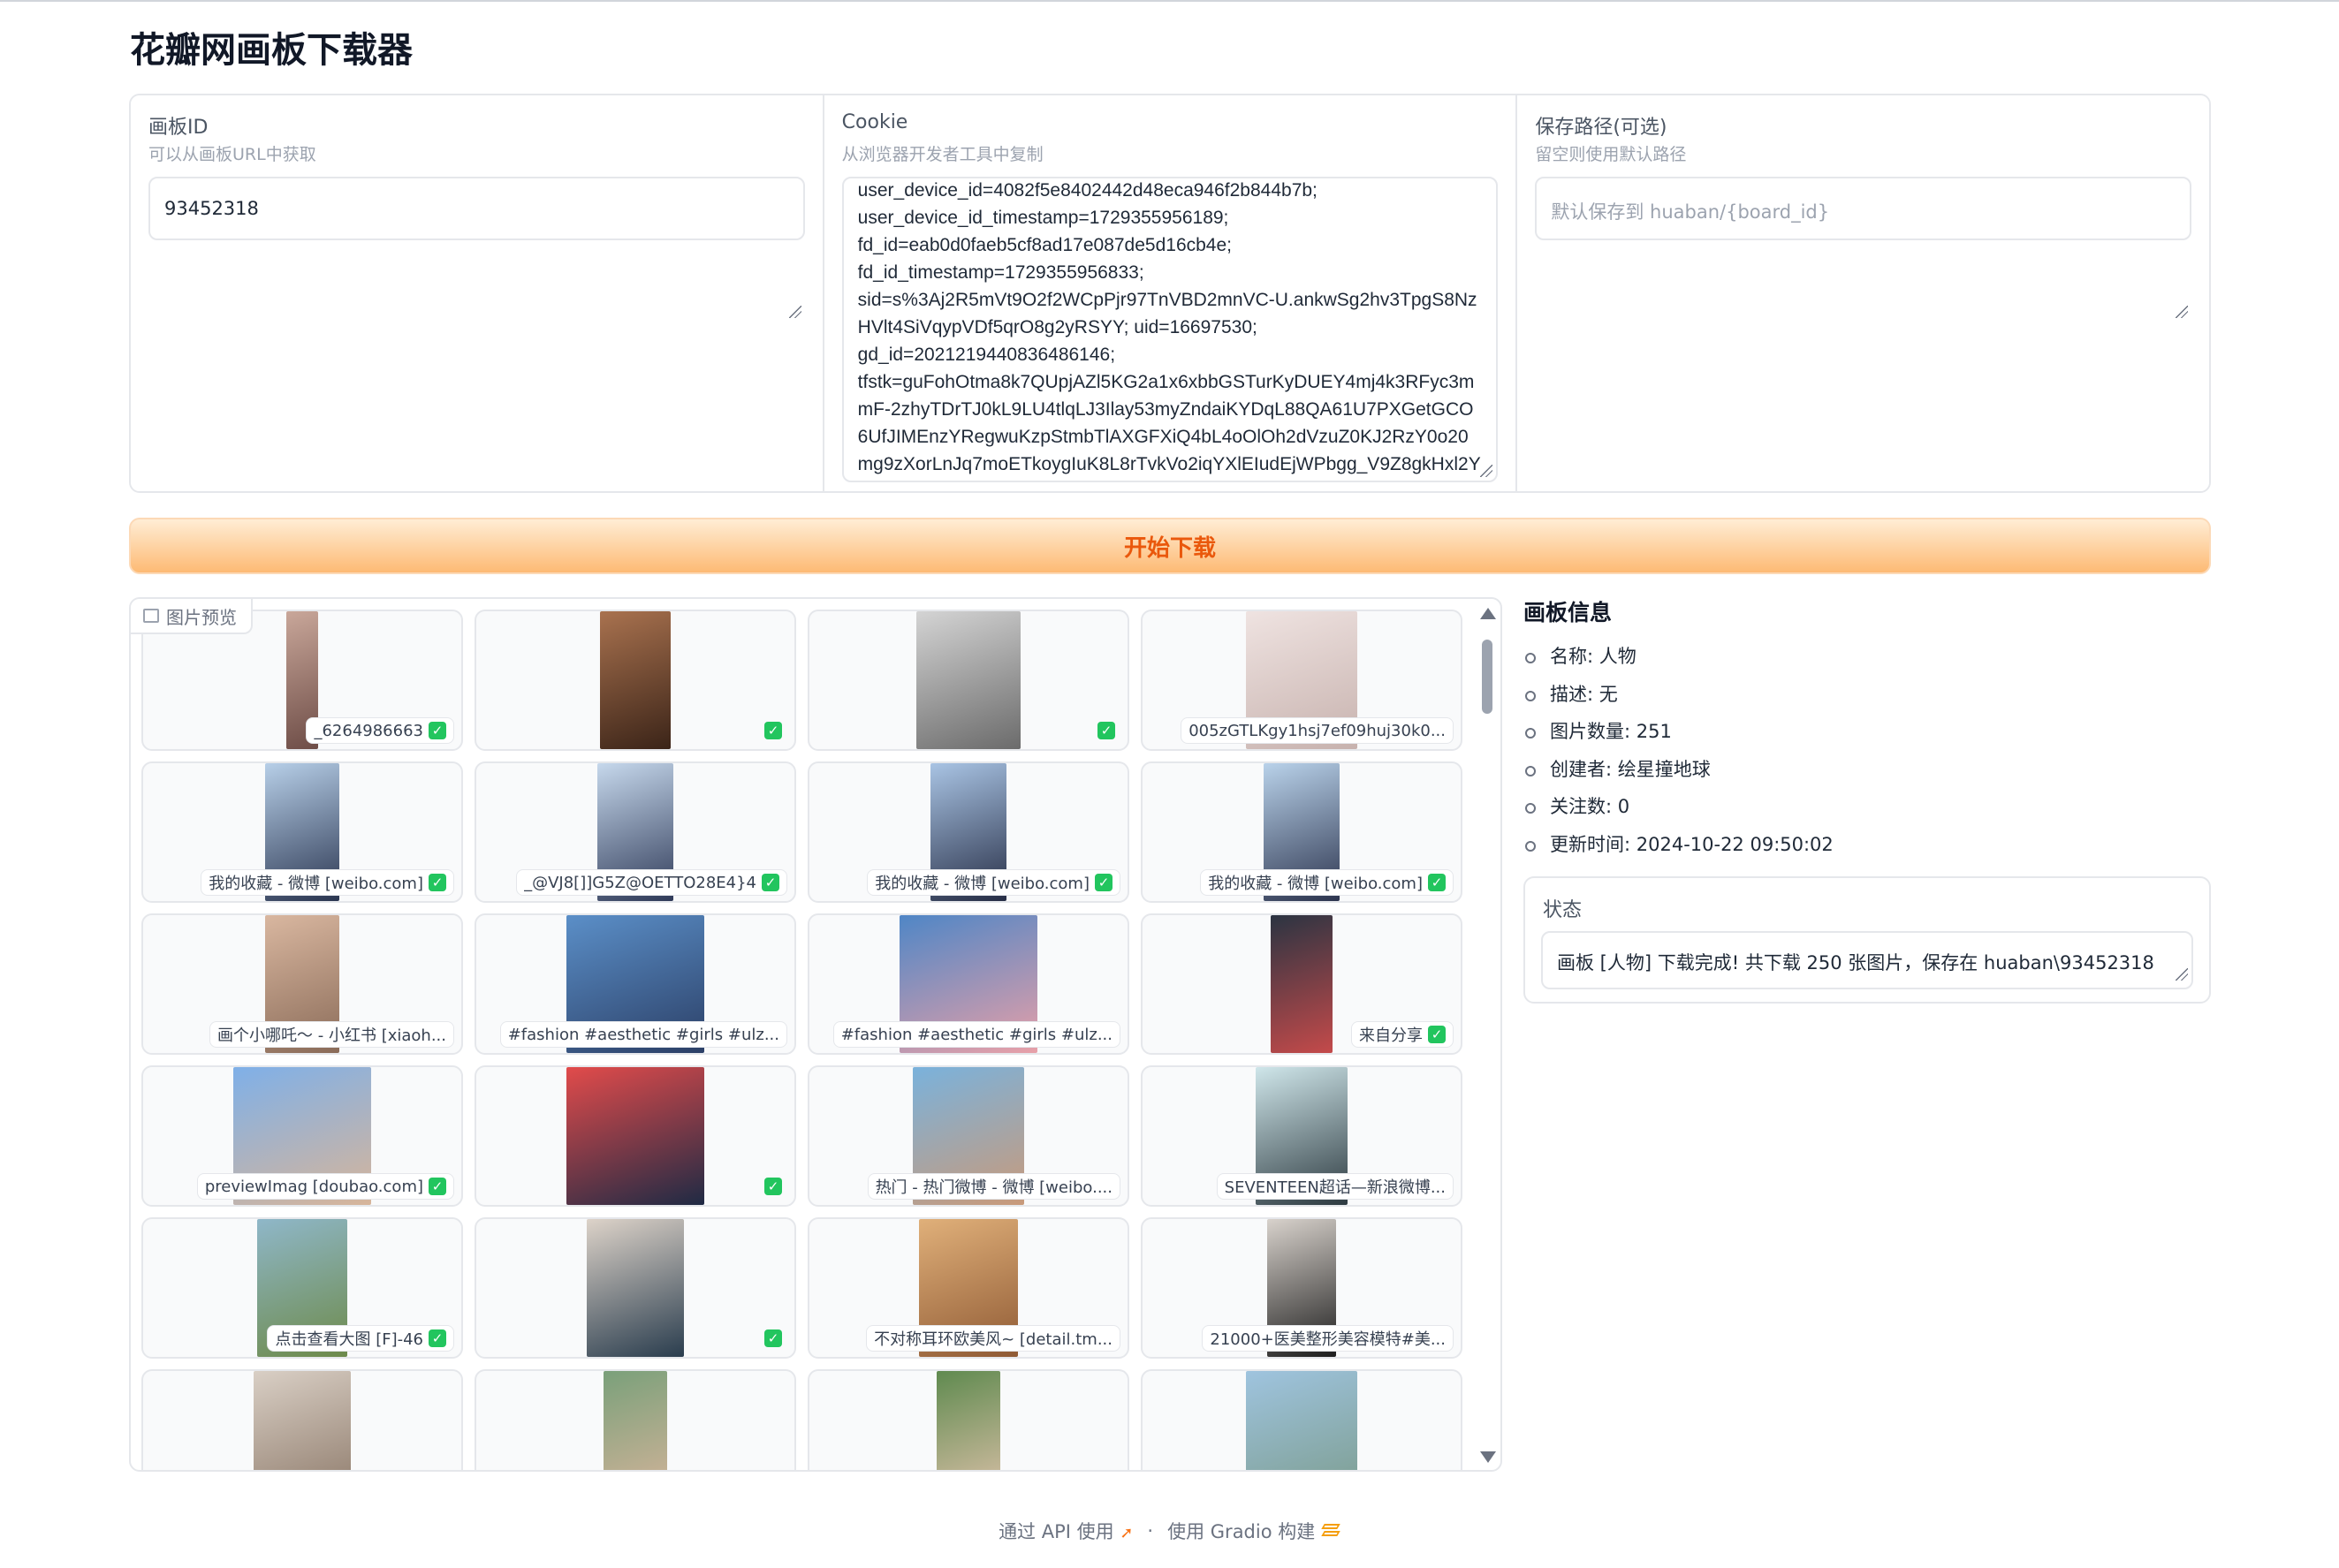 This screenshot has height=1568, width=2339. What do you see at coordinates (1867, 770) in the screenshot?
I see `info-item-creator: 创建者: 绘星撞地球` at bounding box center [1867, 770].